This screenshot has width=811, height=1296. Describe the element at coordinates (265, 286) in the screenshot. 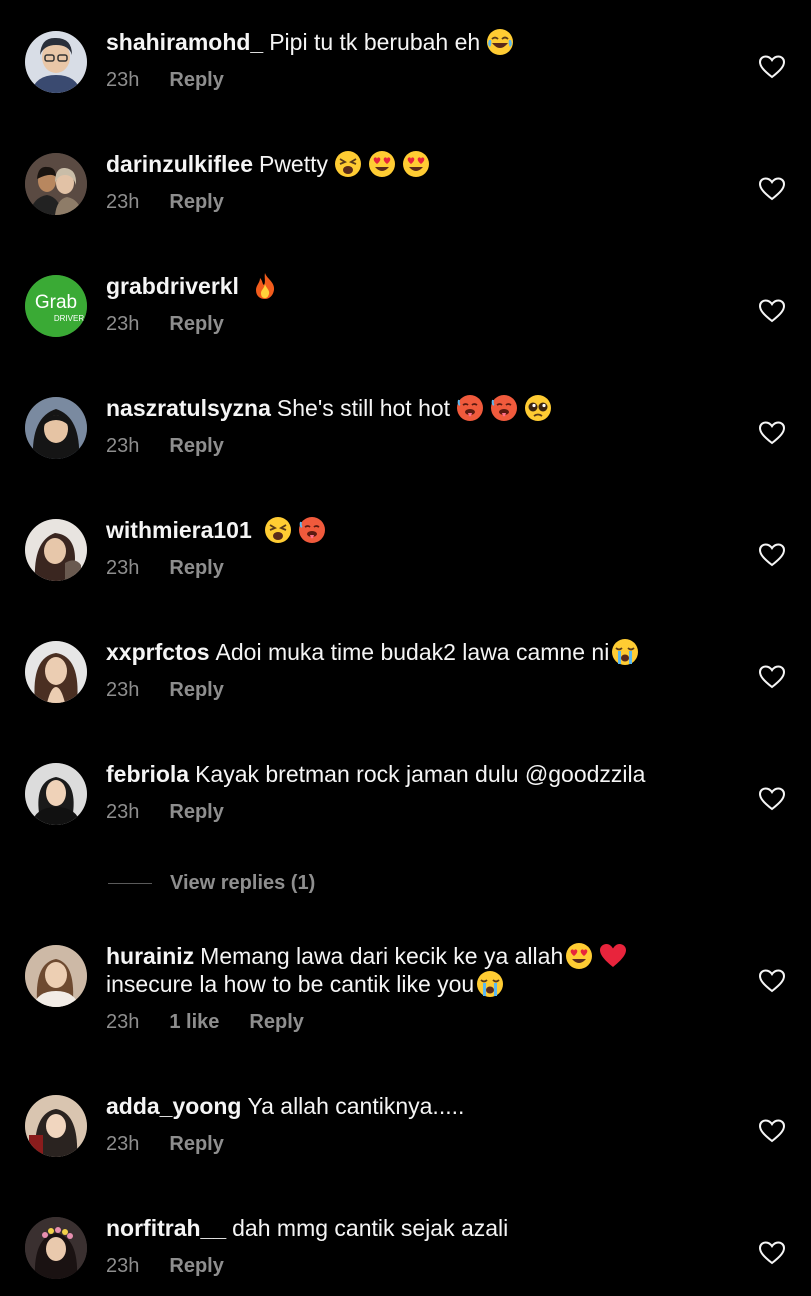

I see `fire-emoji-icon` at that location.